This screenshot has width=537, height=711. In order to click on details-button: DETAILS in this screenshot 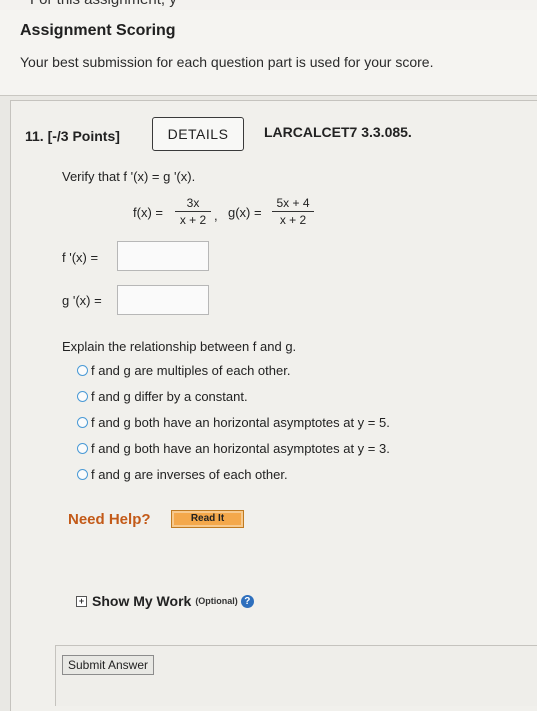, I will do `click(198, 134)`.